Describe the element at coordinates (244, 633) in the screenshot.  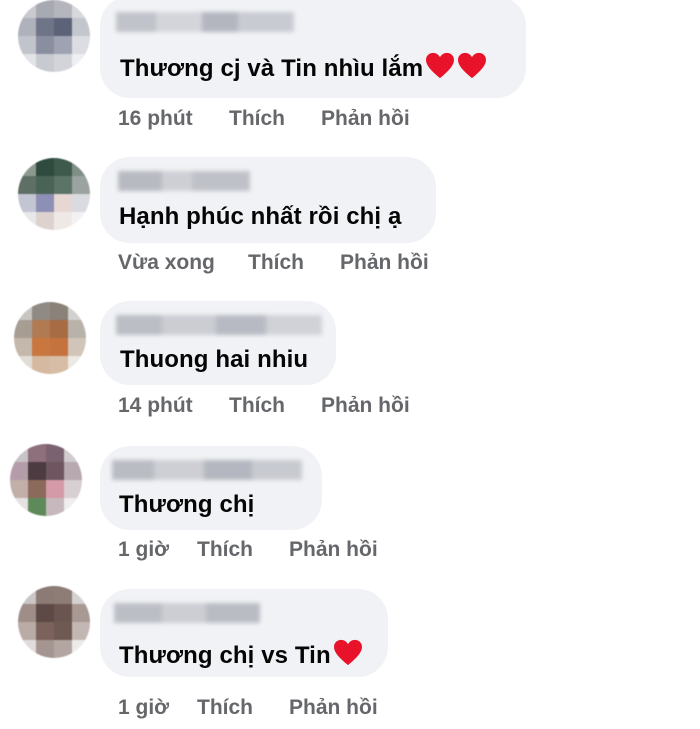
I see `comment-bubble: Thương chị vs Tin` at that location.